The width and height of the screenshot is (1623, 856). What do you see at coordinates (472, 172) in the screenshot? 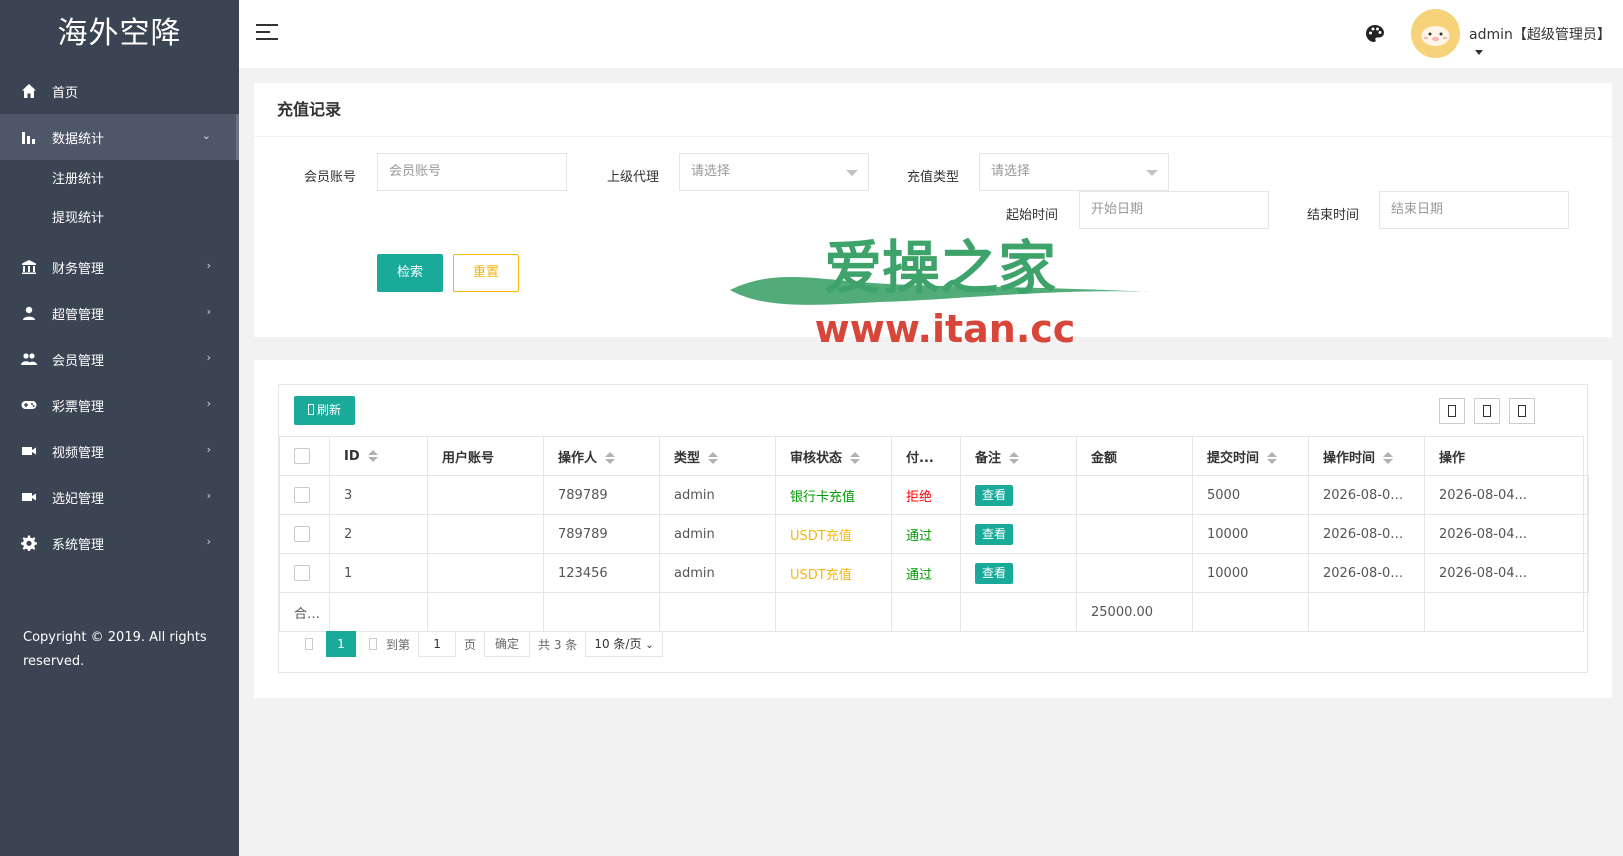
I see `member-account-input: 会员账号` at bounding box center [472, 172].